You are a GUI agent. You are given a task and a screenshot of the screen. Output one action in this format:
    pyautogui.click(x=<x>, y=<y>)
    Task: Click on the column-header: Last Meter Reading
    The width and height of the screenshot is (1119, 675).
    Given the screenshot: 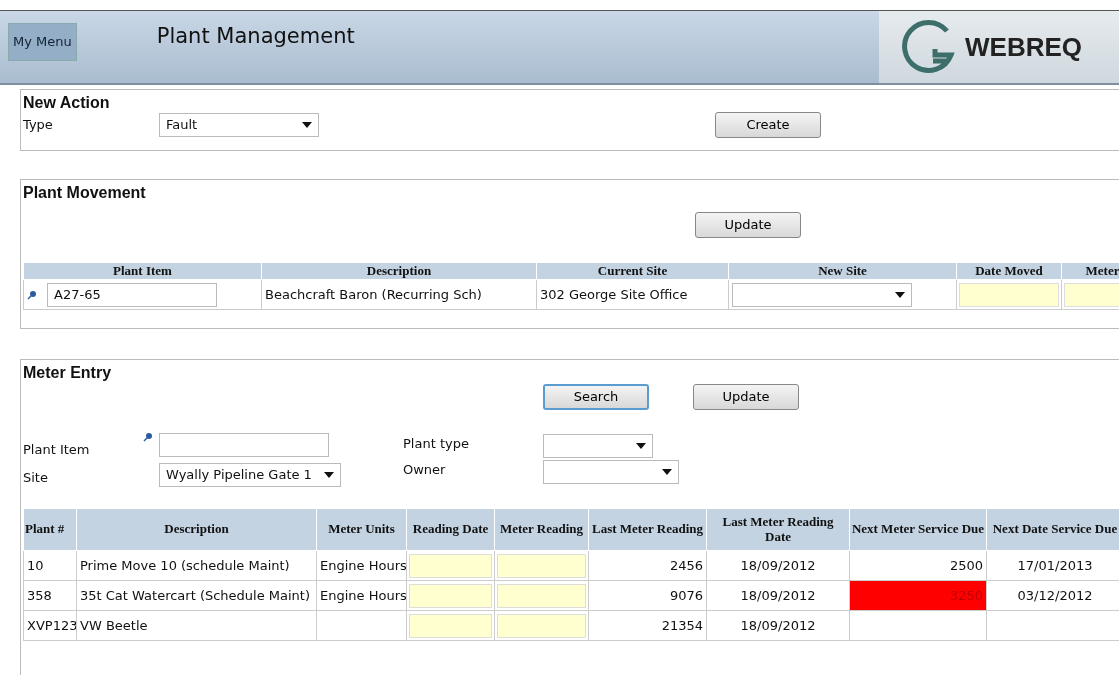 What is the action you would take?
    pyautogui.click(x=647, y=529)
    